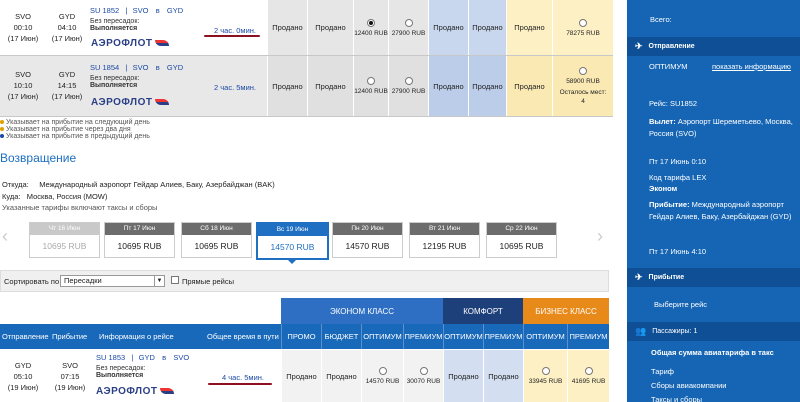 The height and width of the screenshot is (402, 800). I want to click on arrival-time-block: GYD 04:10 (17 Июн), so click(67, 27).